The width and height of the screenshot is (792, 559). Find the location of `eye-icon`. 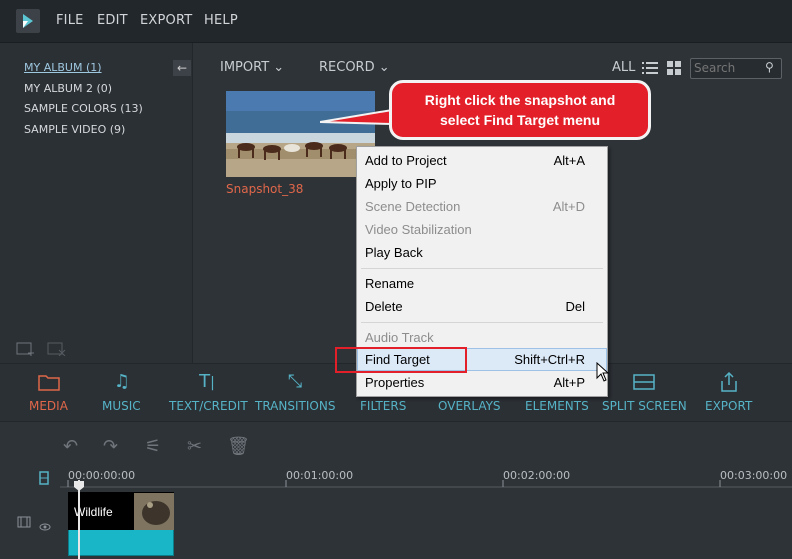

eye-icon is located at coordinates (45, 524).